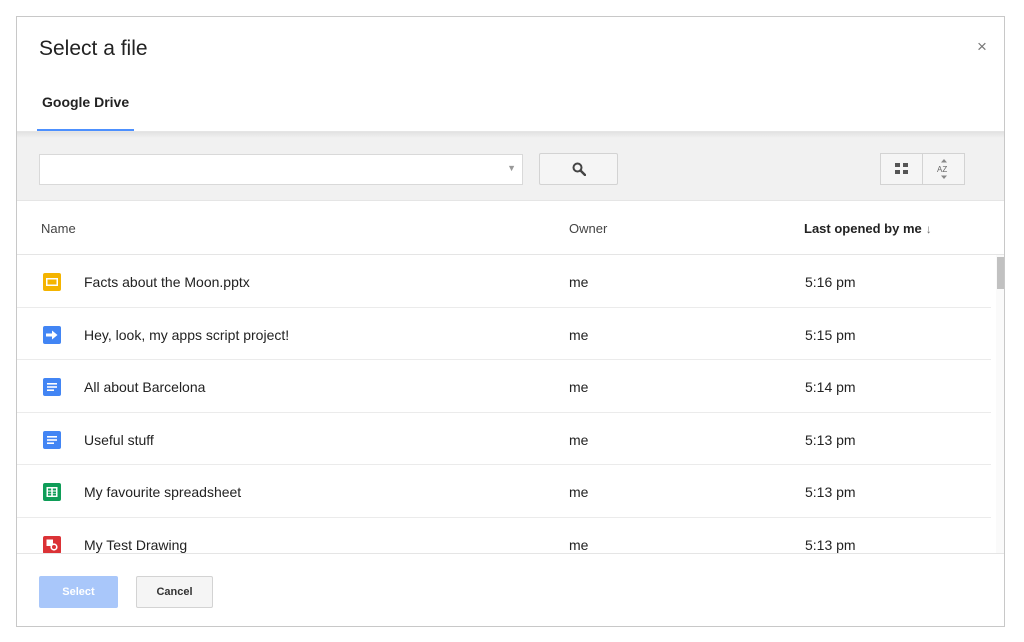 This screenshot has width=1024, height=642. I want to click on dropdown-icon: ▼, so click(511, 168).